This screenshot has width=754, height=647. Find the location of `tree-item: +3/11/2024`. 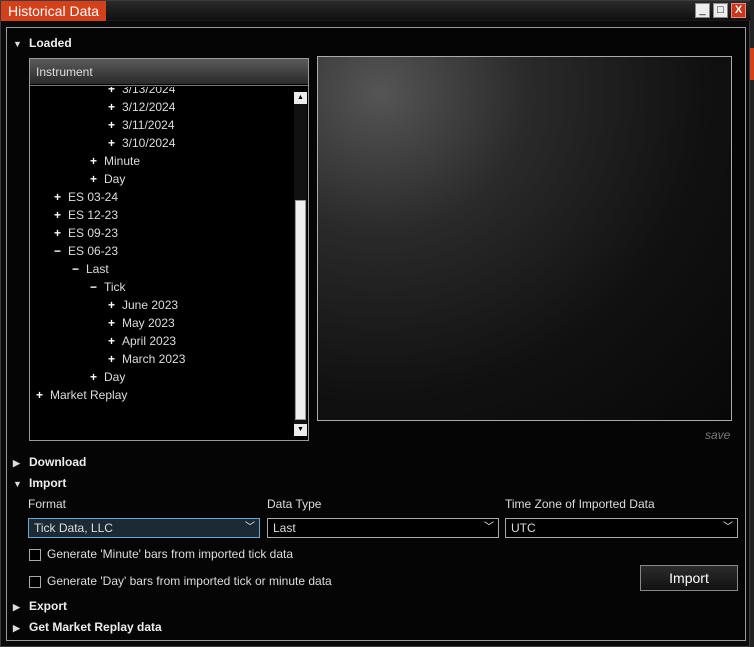

tree-item: +3/11/2024 is located at coordinates (141, 125).